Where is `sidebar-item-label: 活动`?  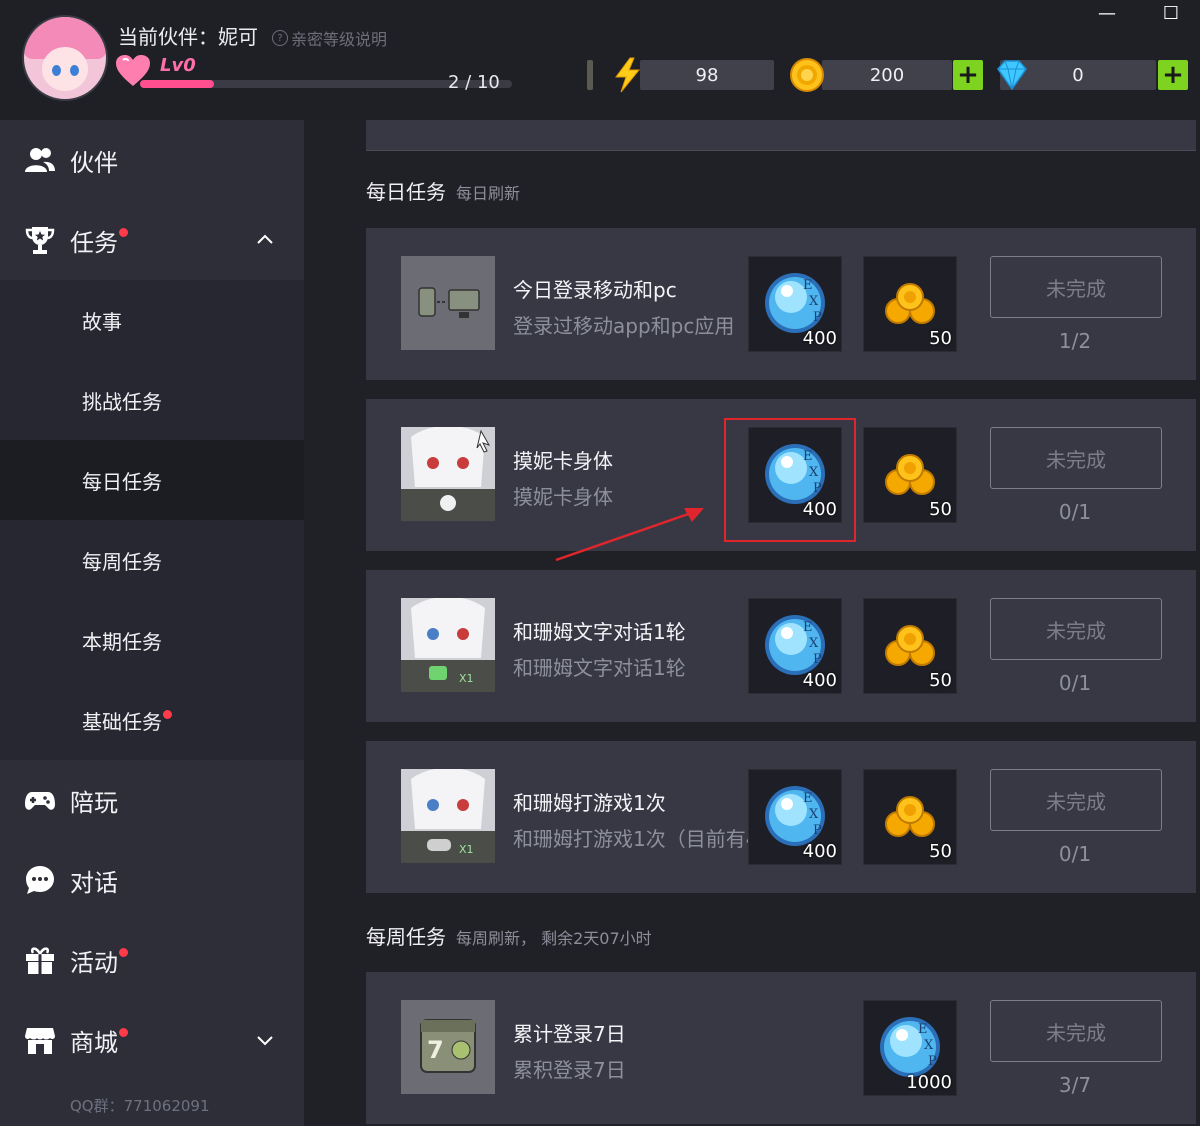
sidebar-item-label: 活动 is located at coordinates (99, 960).